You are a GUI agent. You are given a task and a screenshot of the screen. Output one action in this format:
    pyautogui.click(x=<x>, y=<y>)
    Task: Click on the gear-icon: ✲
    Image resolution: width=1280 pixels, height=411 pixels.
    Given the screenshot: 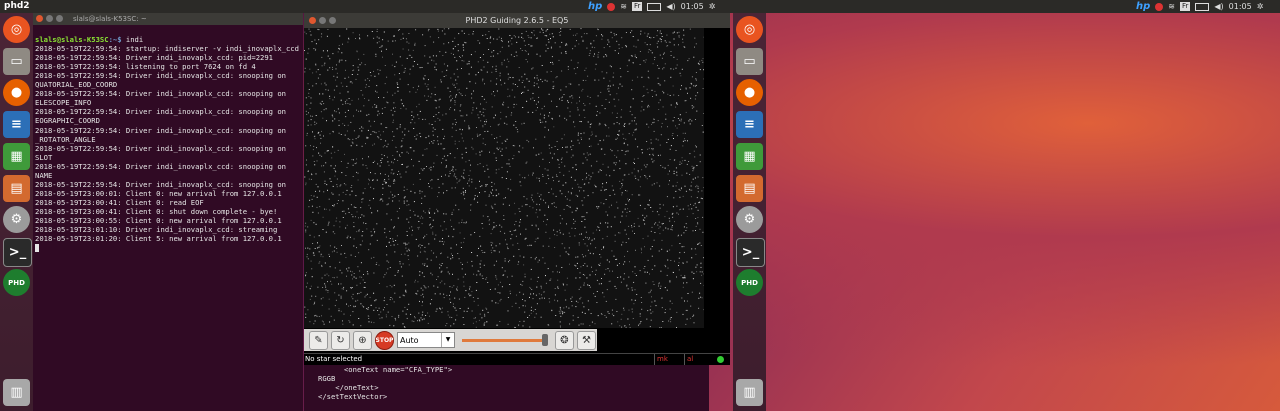 What is the action you would take?
    pyautogui.click(x=712, y=6)
    